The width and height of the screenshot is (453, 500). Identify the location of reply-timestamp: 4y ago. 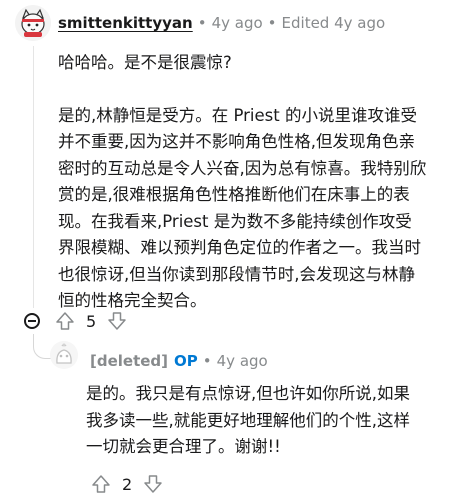
(242, 361).